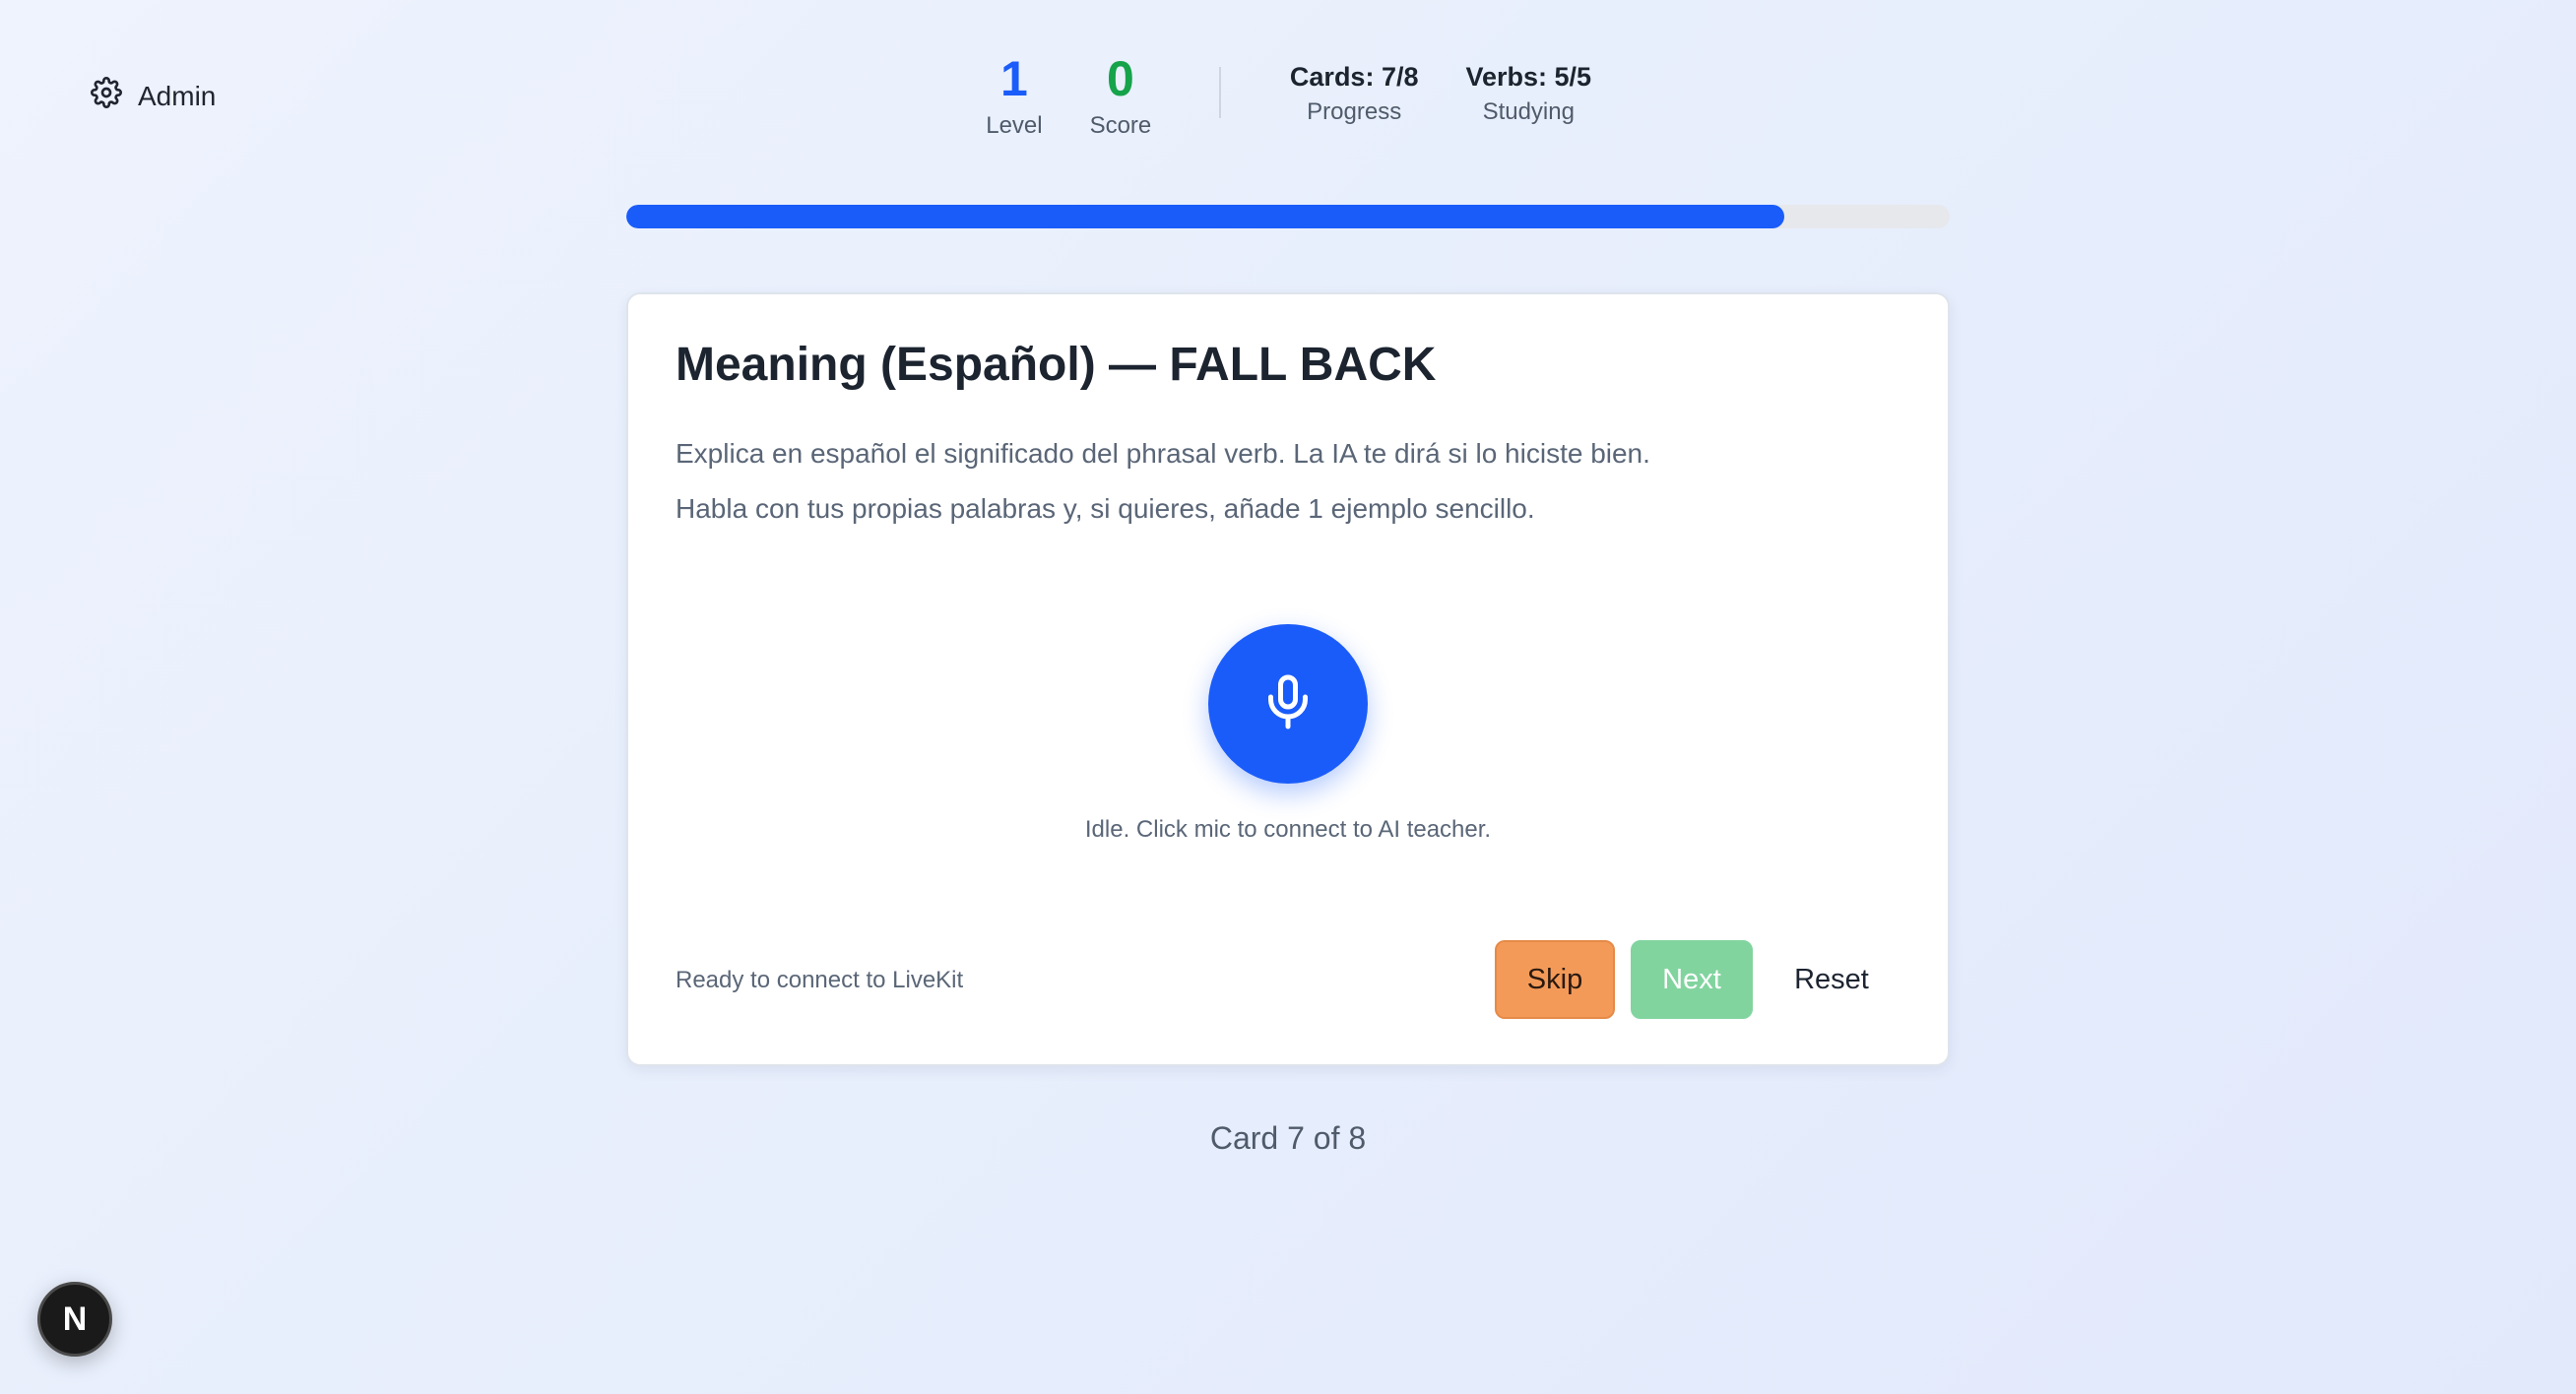 This screenshot has width=2576, height=1394. I want to click on card-counter: Card 7 of 8, so click(1288, 1138).